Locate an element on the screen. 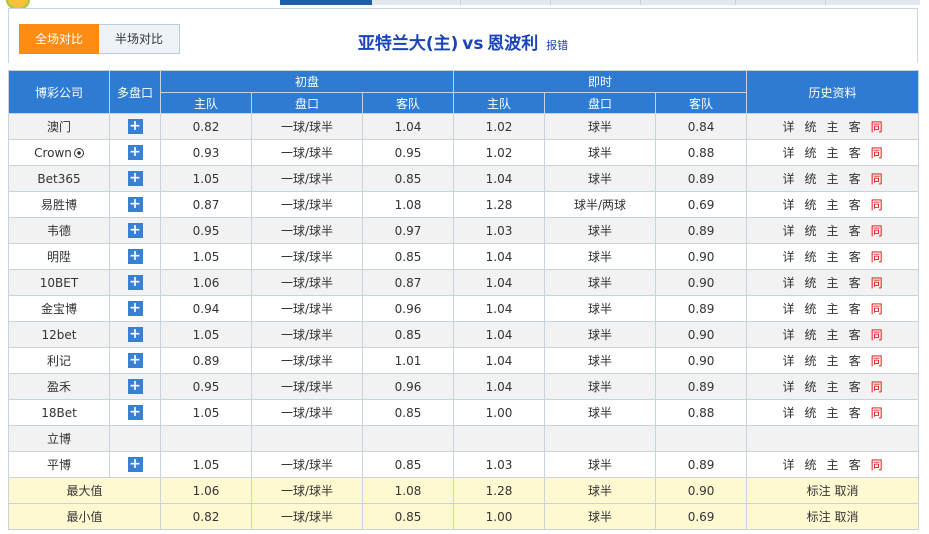  company-name: 18Bet is located at coordinates (59, 412).